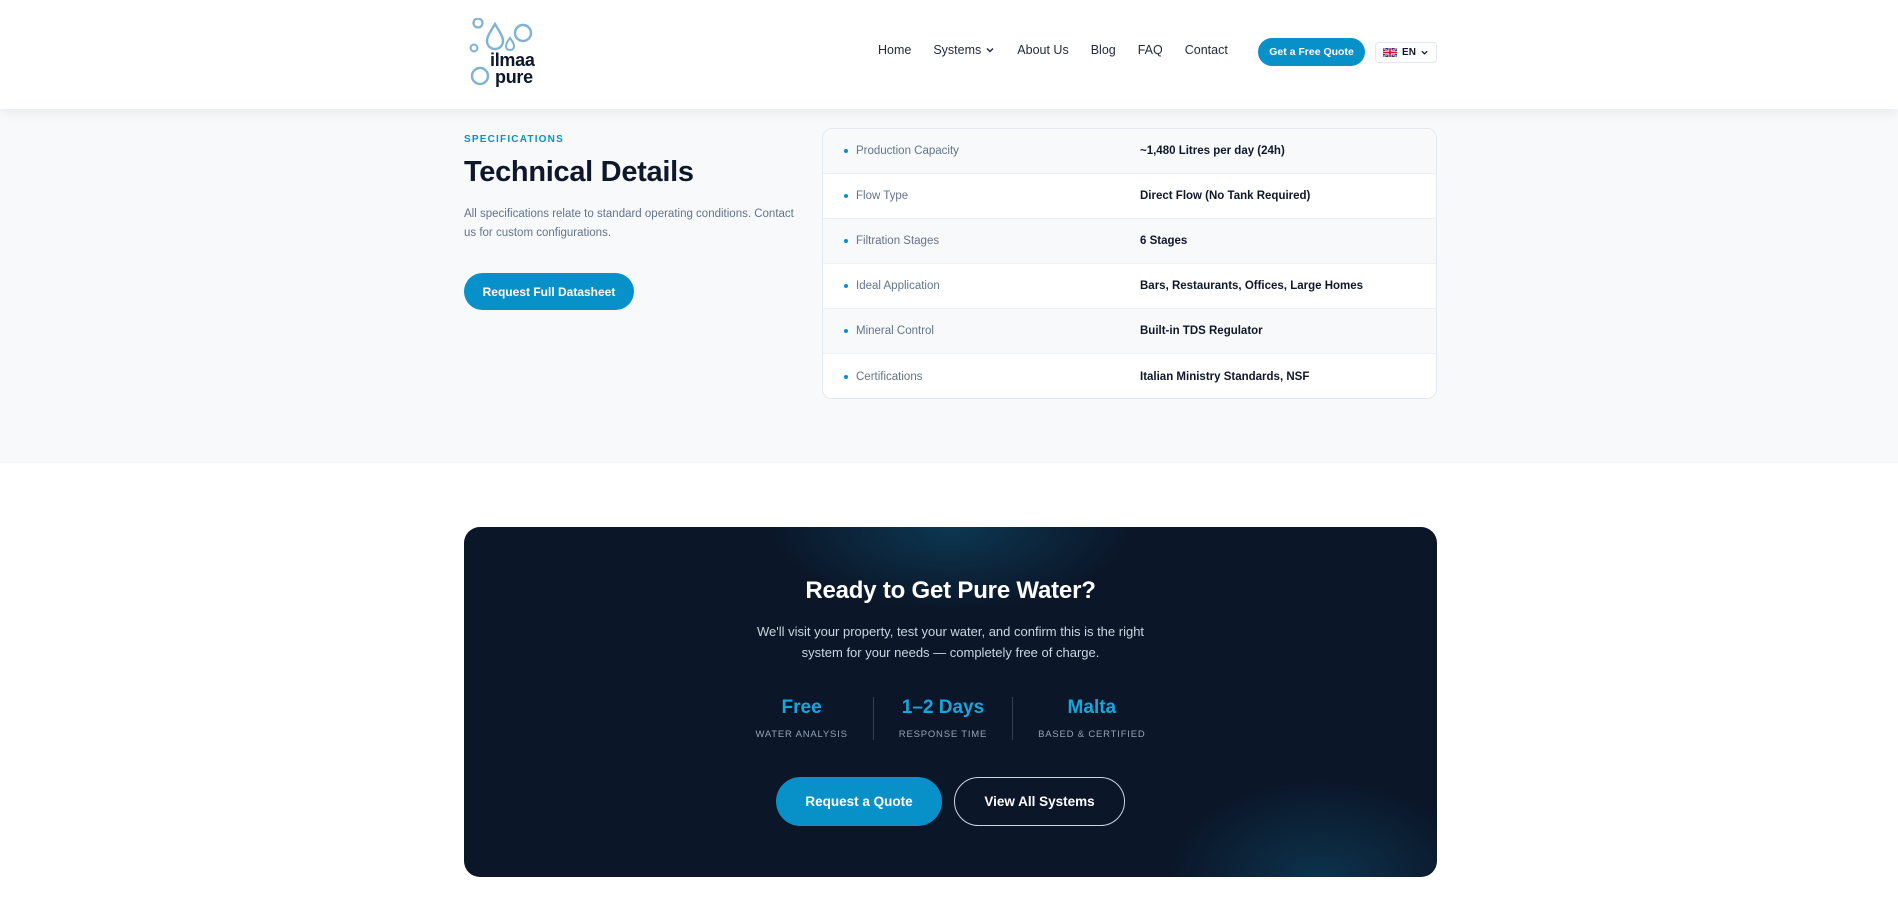 This screenshot has height=903, width=1898. Describe the element at coordinates (957, 50) in the screenshot. I see `nav-label: Systems` at that location.